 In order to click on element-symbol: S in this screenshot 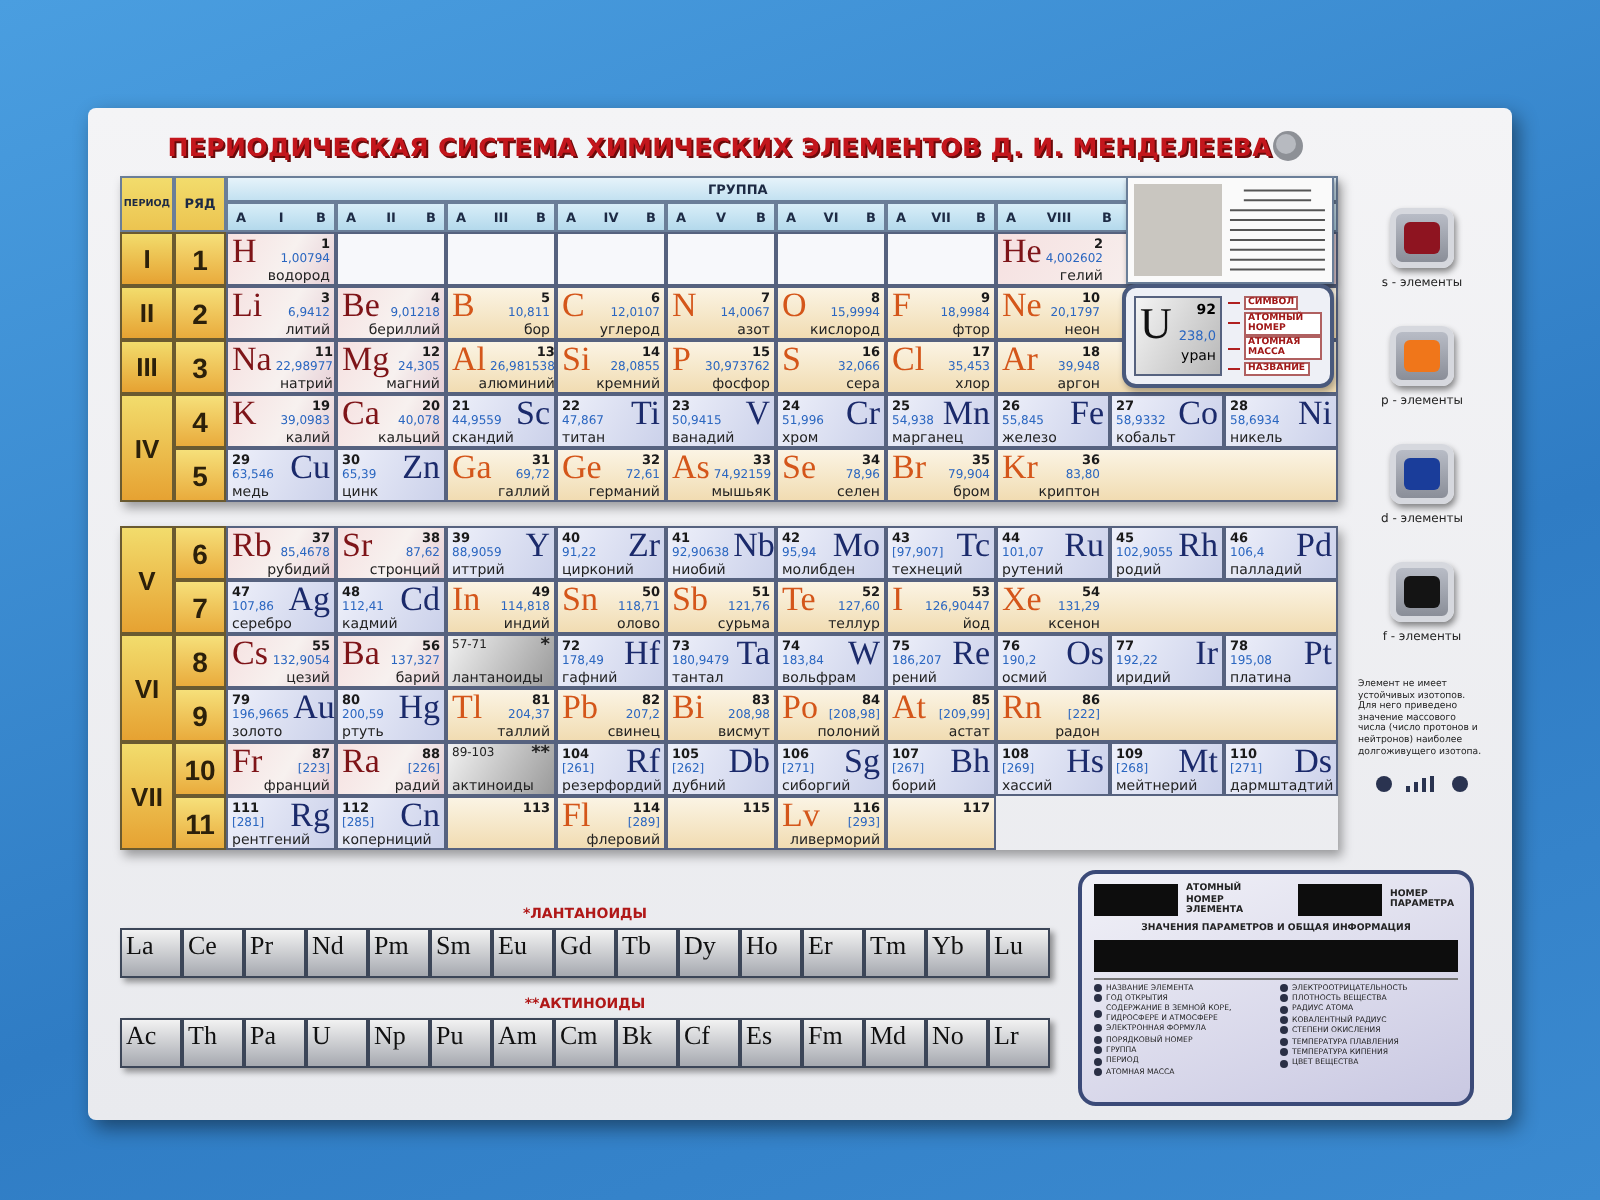, I will do `click(791, 360)`.